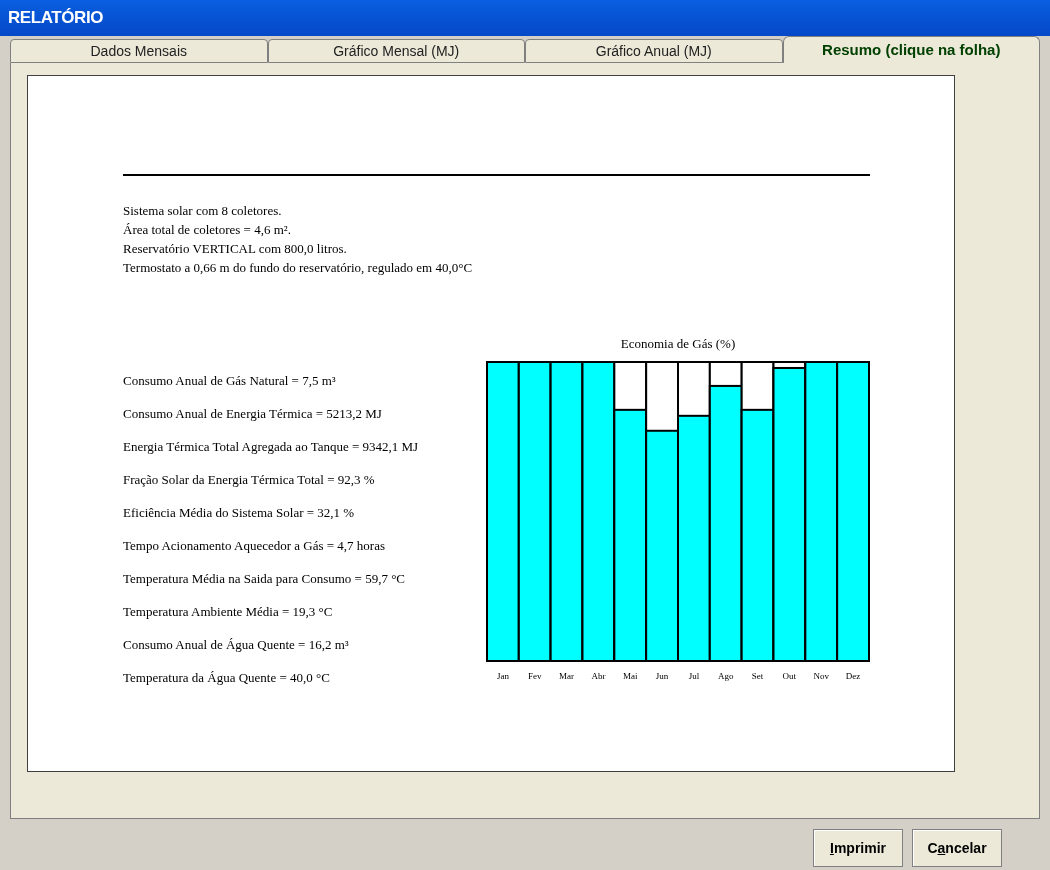 The width and height of the screenshot is (1050, 870). I want to click on month-label: Mai, so click(630, 676).